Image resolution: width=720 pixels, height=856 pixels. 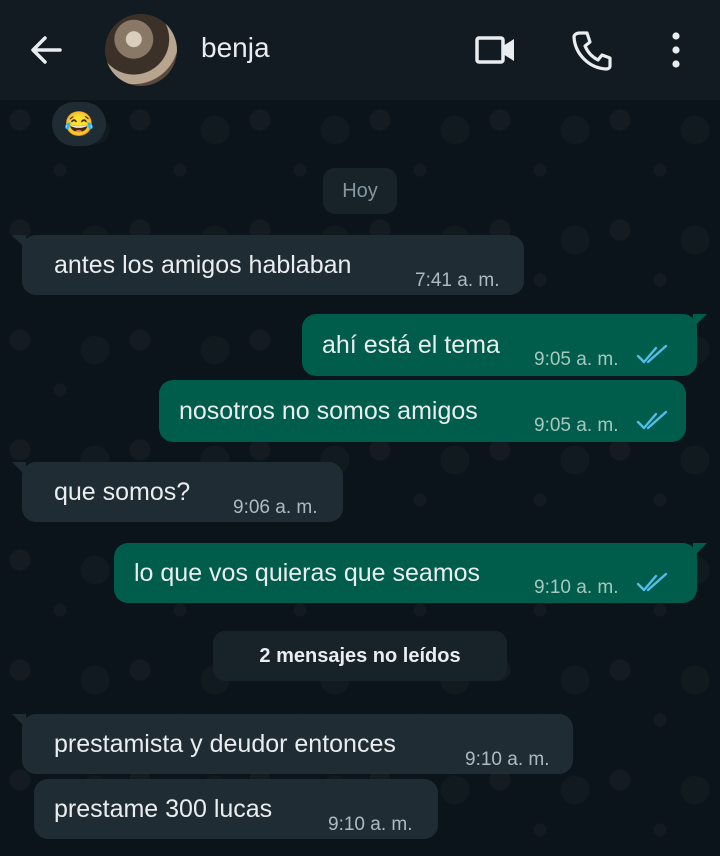 What do you see at coordinates (141, 50) in the screenshot?
I see `contact-avatar` at bounding box center [141, 50].